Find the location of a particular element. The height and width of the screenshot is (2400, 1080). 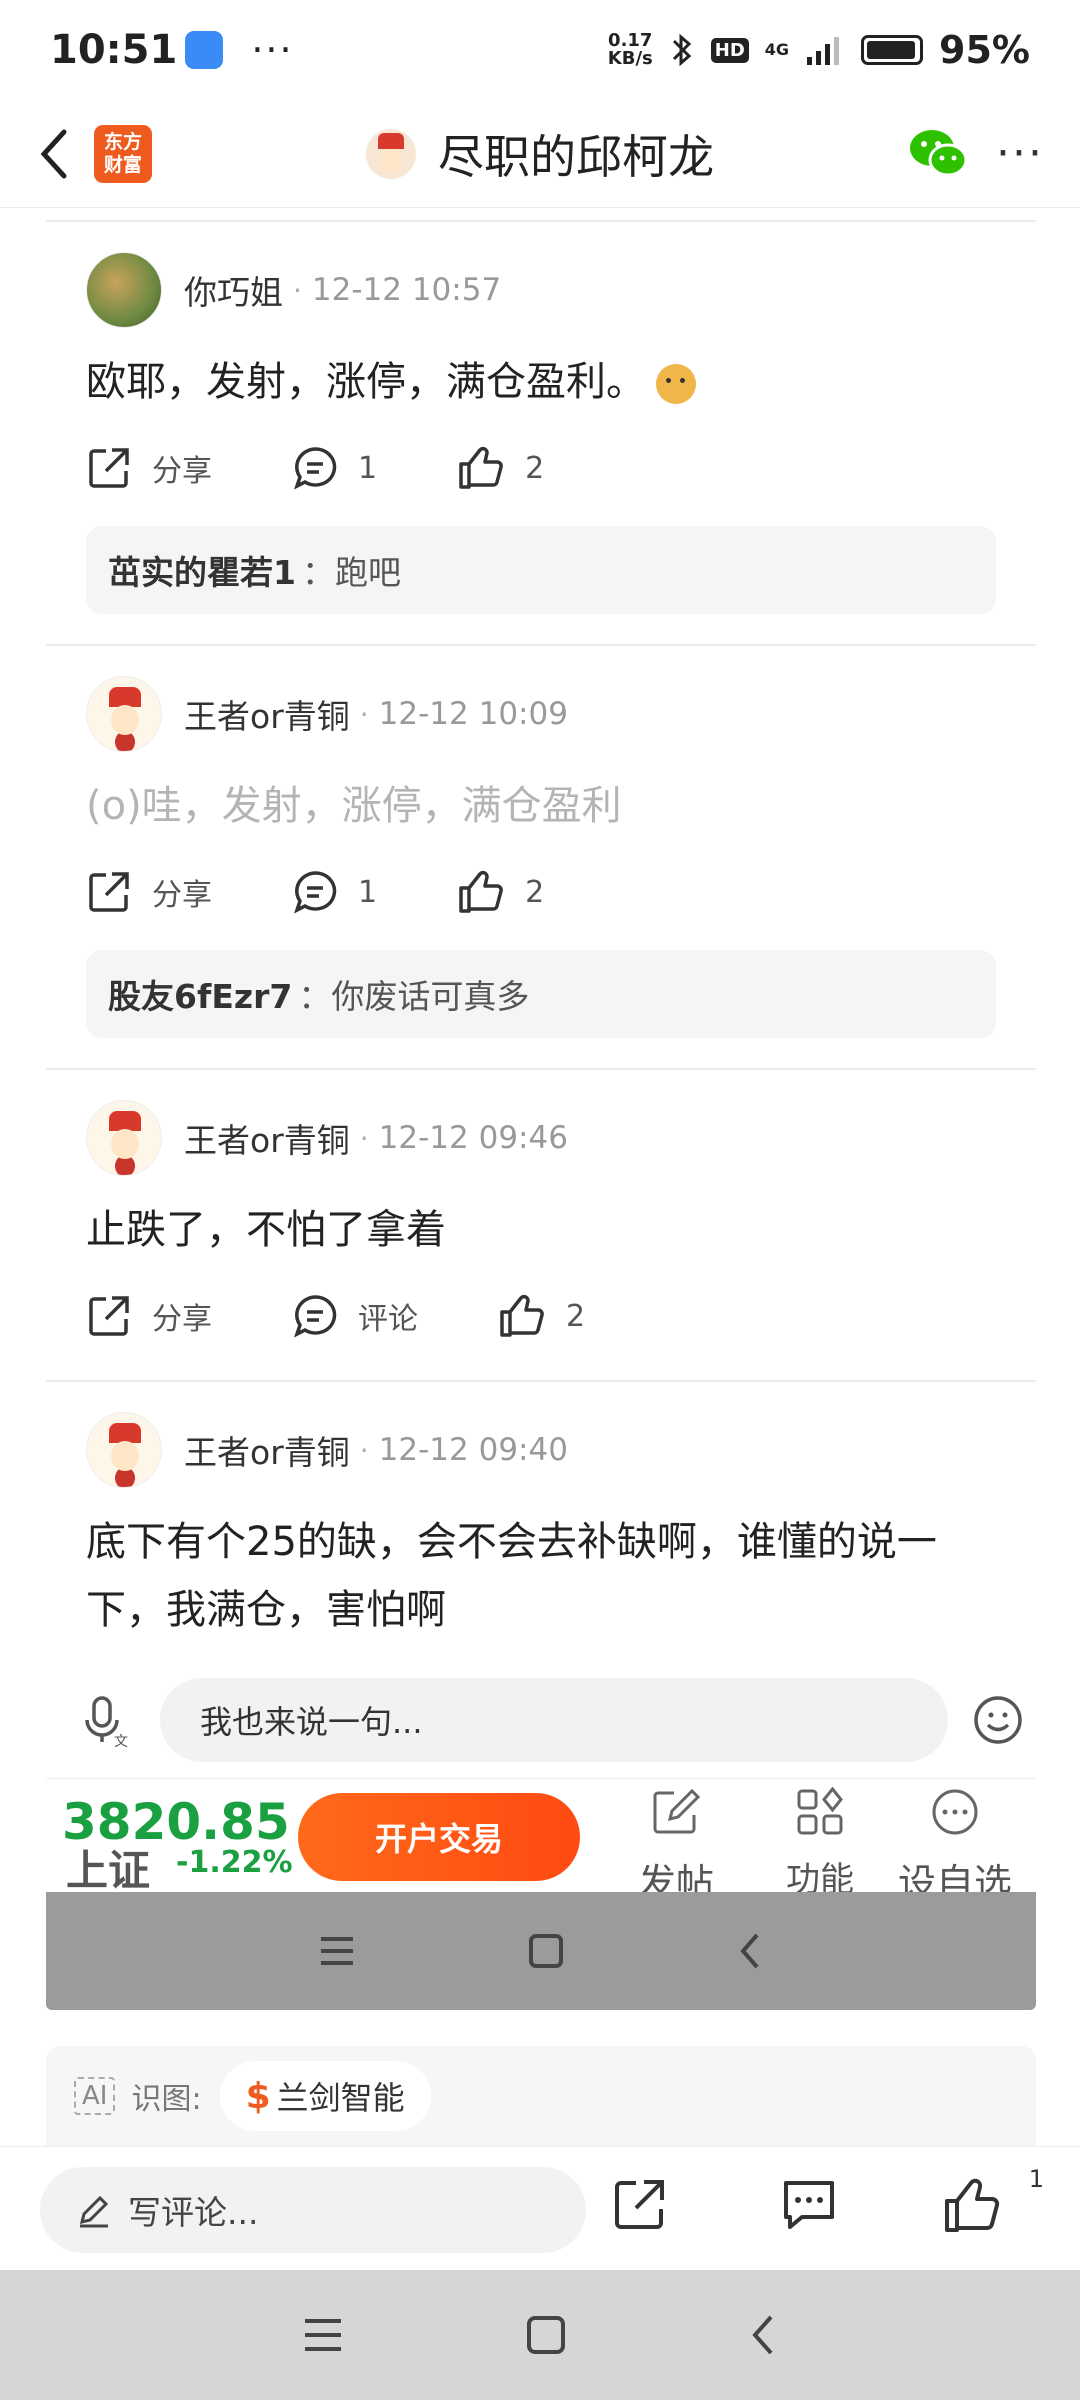

reply-preview: 股友6fEzr7 ：你废话可真多 is located at coordinates (541, 994).